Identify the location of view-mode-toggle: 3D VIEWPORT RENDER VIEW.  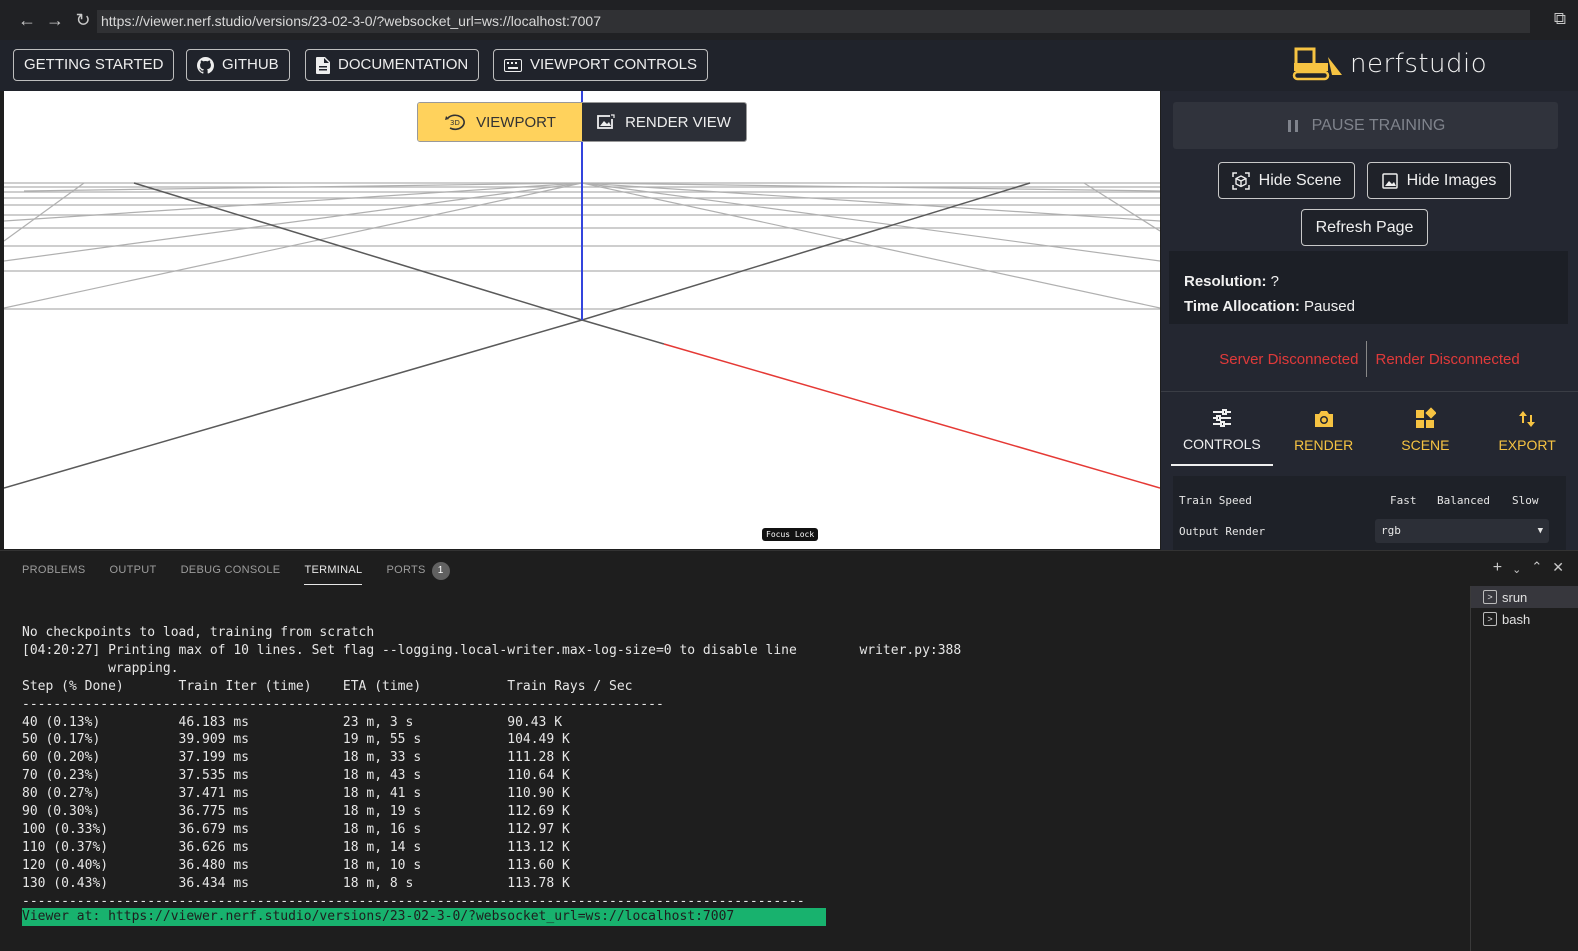
(582, 122).